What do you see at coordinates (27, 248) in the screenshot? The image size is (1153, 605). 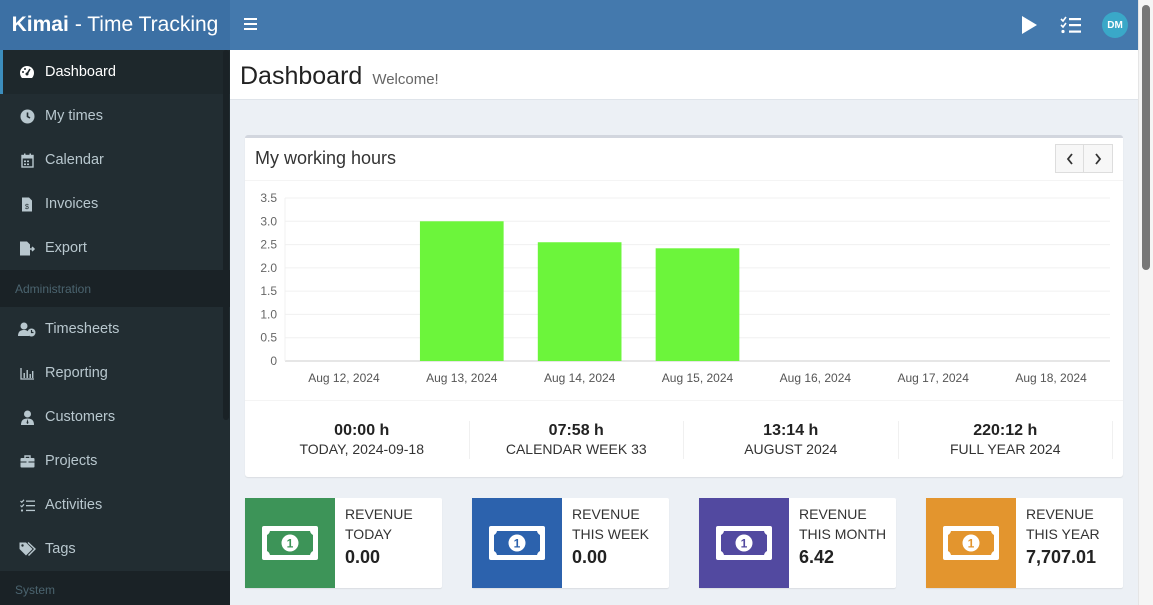 I see `export-icon` at bounding box center [27, 248].